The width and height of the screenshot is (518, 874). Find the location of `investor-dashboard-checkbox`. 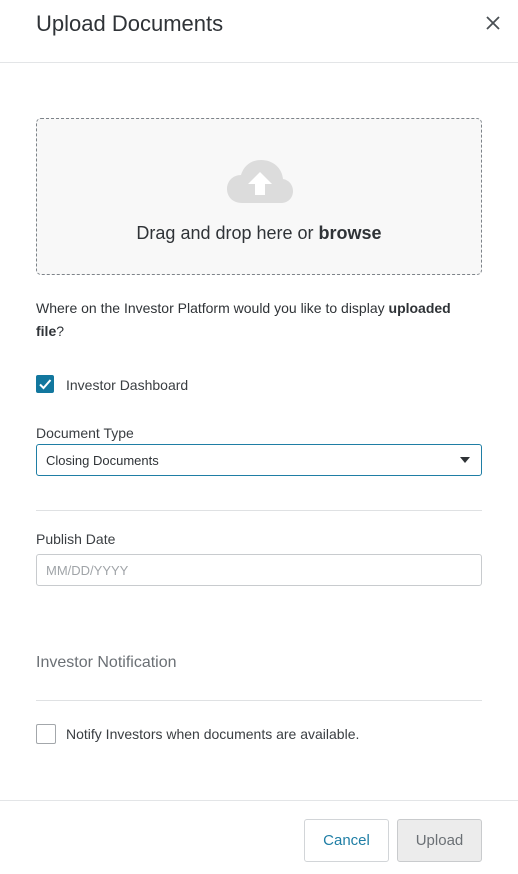

investor-dashboard-checkbox is located at coordinates (45, 384).